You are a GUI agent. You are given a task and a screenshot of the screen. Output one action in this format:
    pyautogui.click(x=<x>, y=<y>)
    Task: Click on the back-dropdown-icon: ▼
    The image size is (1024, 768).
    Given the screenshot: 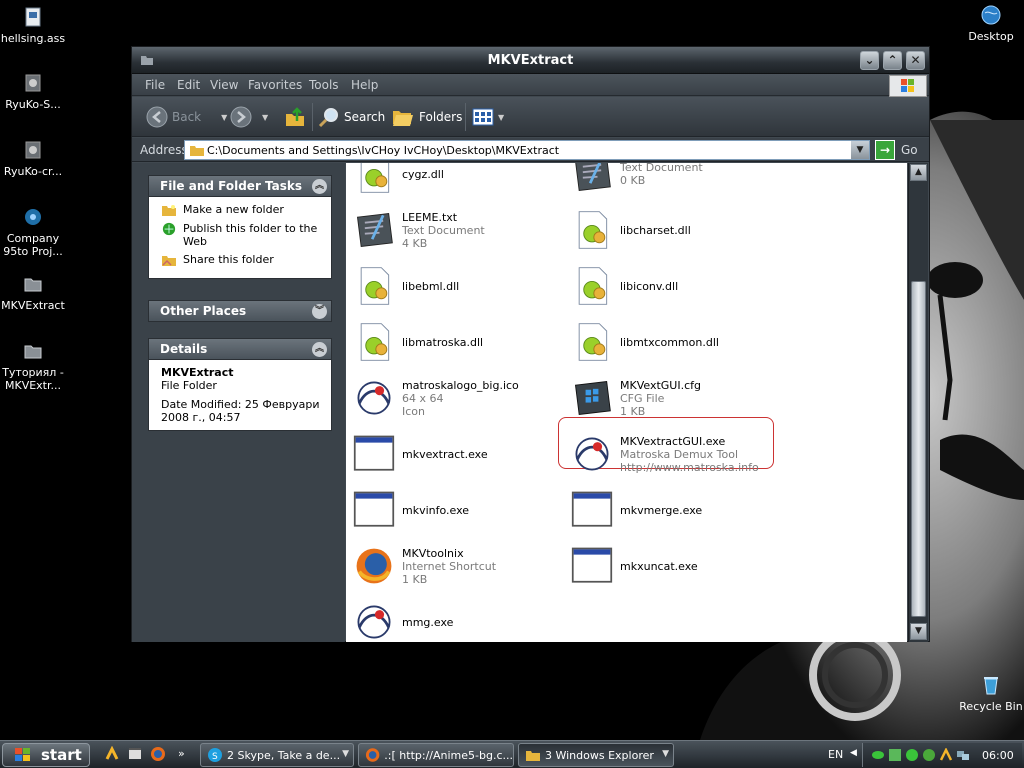 What is the action you would take?
    pyautogui.click(x=224, y=117)
    